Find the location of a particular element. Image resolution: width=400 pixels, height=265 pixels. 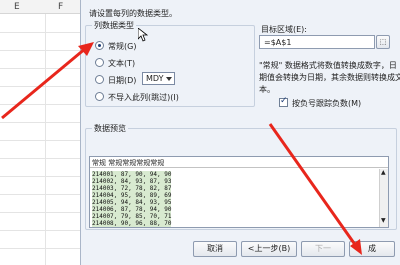

radio-skip-label: 不导入此列(跳过)(I) is located at coordinates (143, 97).